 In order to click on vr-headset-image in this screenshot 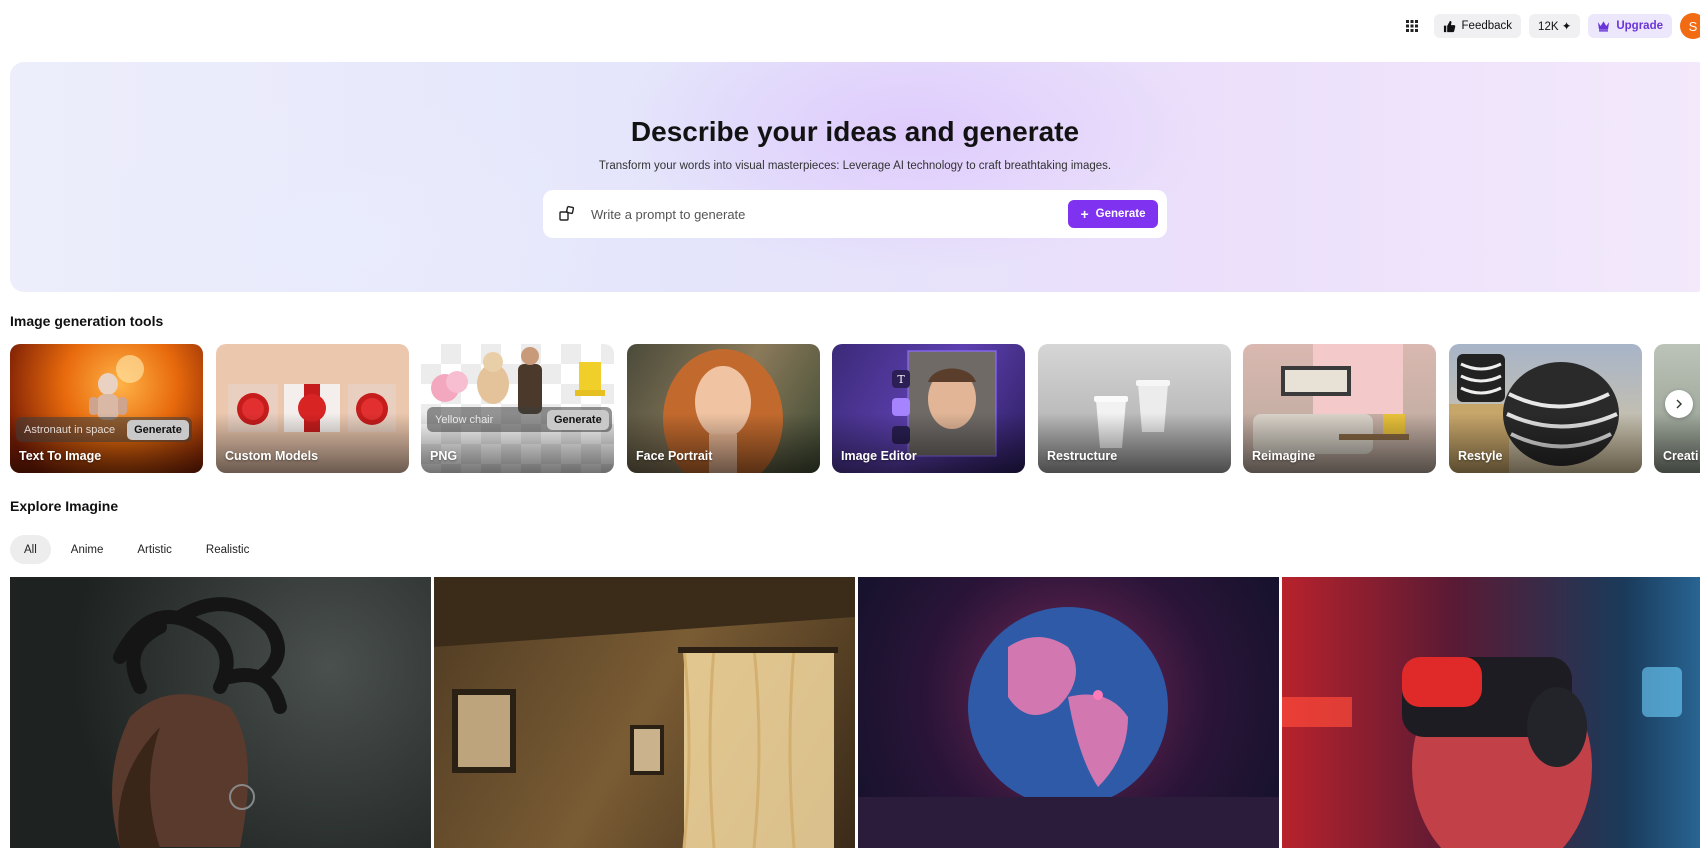, I will do `click(1482, 752)`.